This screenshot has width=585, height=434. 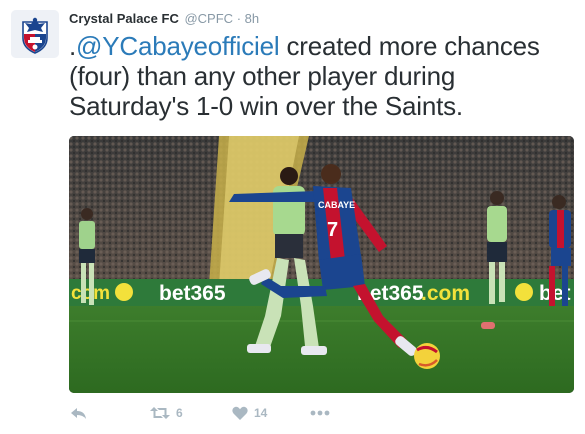 I want to click on shirt-number: 7, so click(x=332, y=230).